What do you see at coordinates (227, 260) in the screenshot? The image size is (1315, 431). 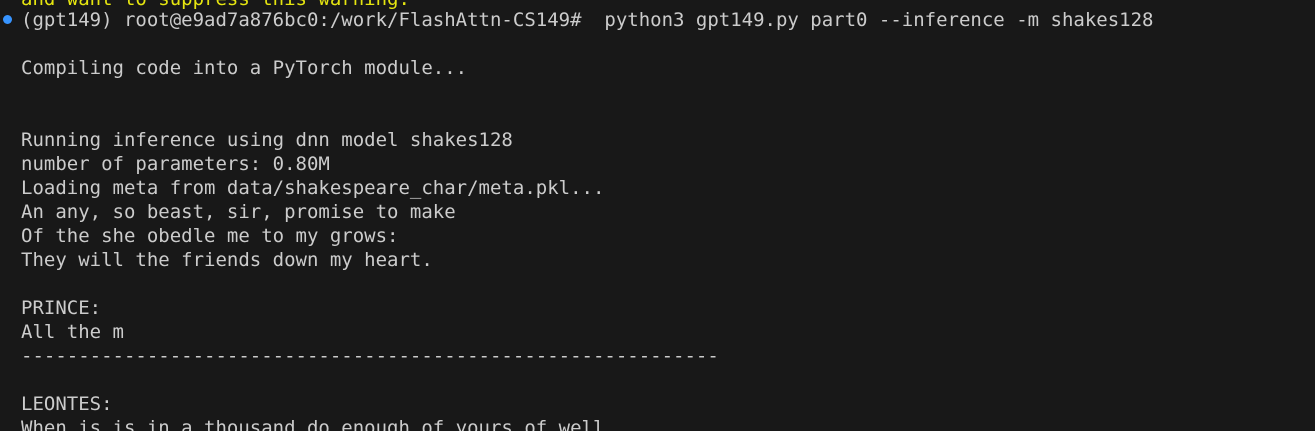 I see `output-line: They will the friends down my heart.` at bounding box center [227, 260].